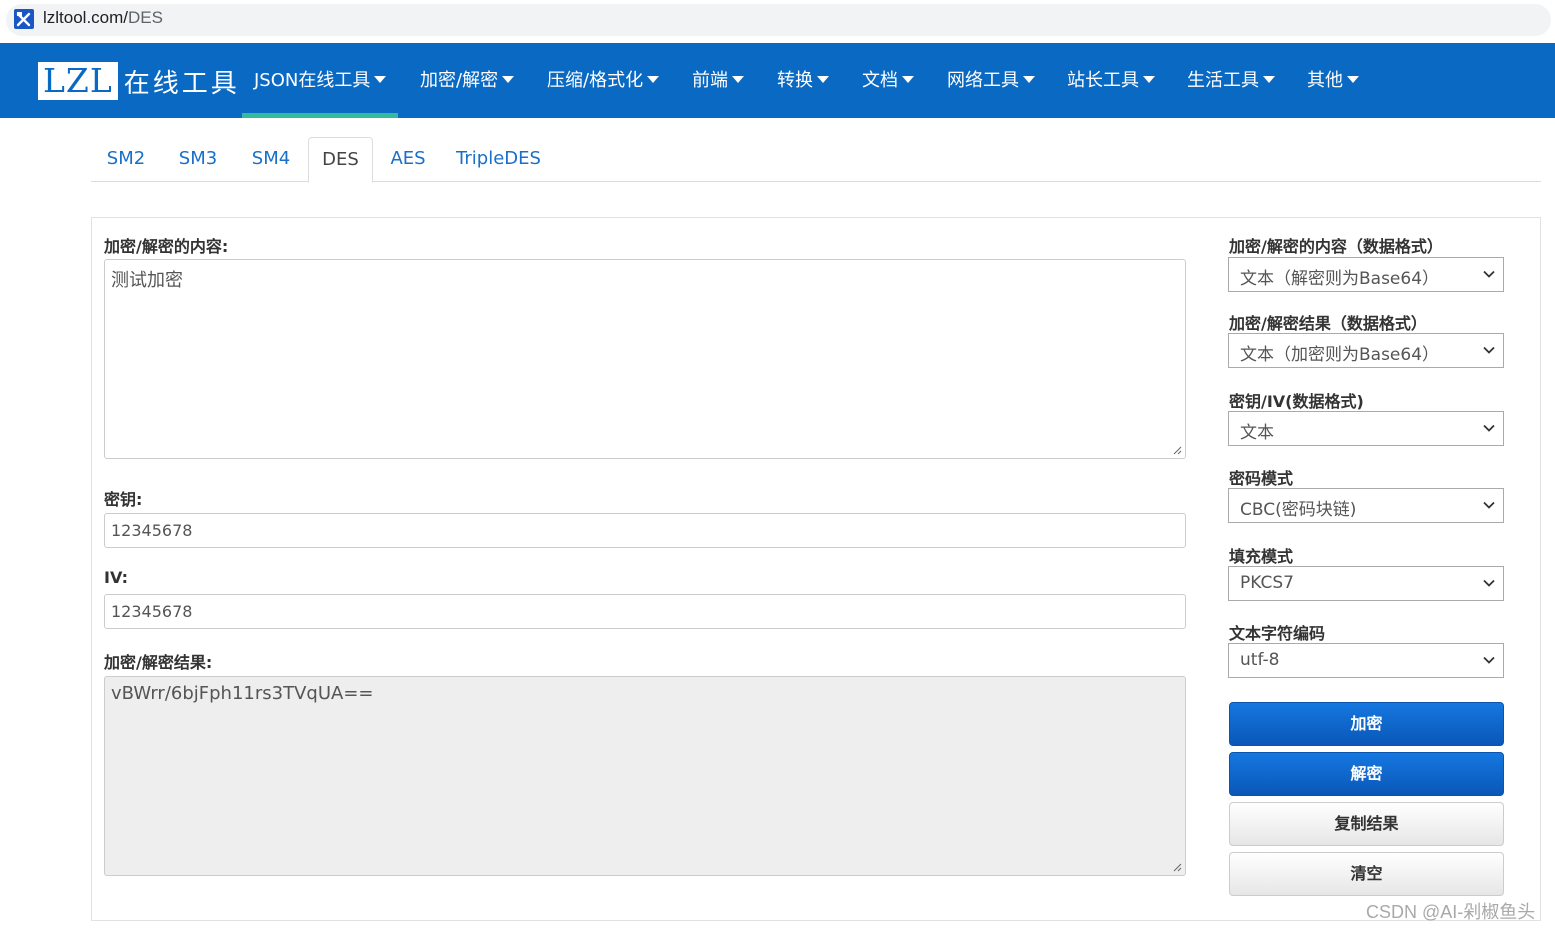  I want to click on selected-value: PKCS7, so click(1267, 583).